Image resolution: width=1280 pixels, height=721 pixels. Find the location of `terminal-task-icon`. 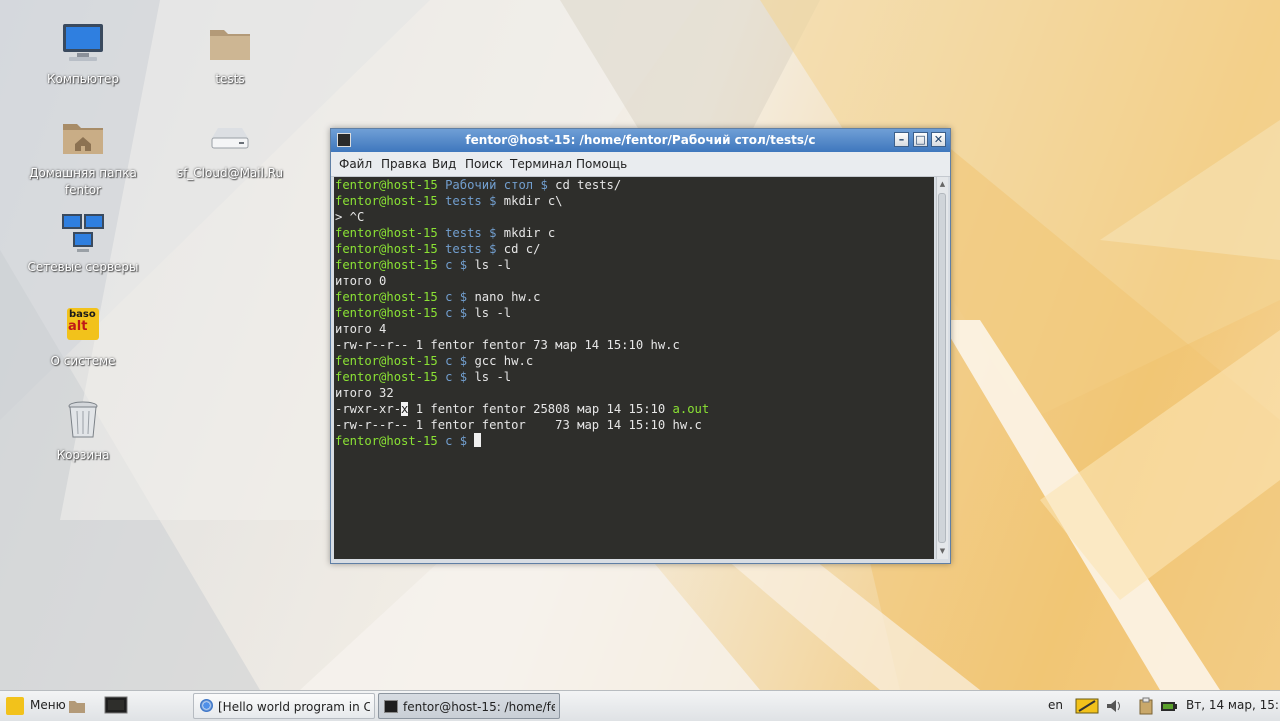

terminal-task-icon is located at coordinates (391, 706).